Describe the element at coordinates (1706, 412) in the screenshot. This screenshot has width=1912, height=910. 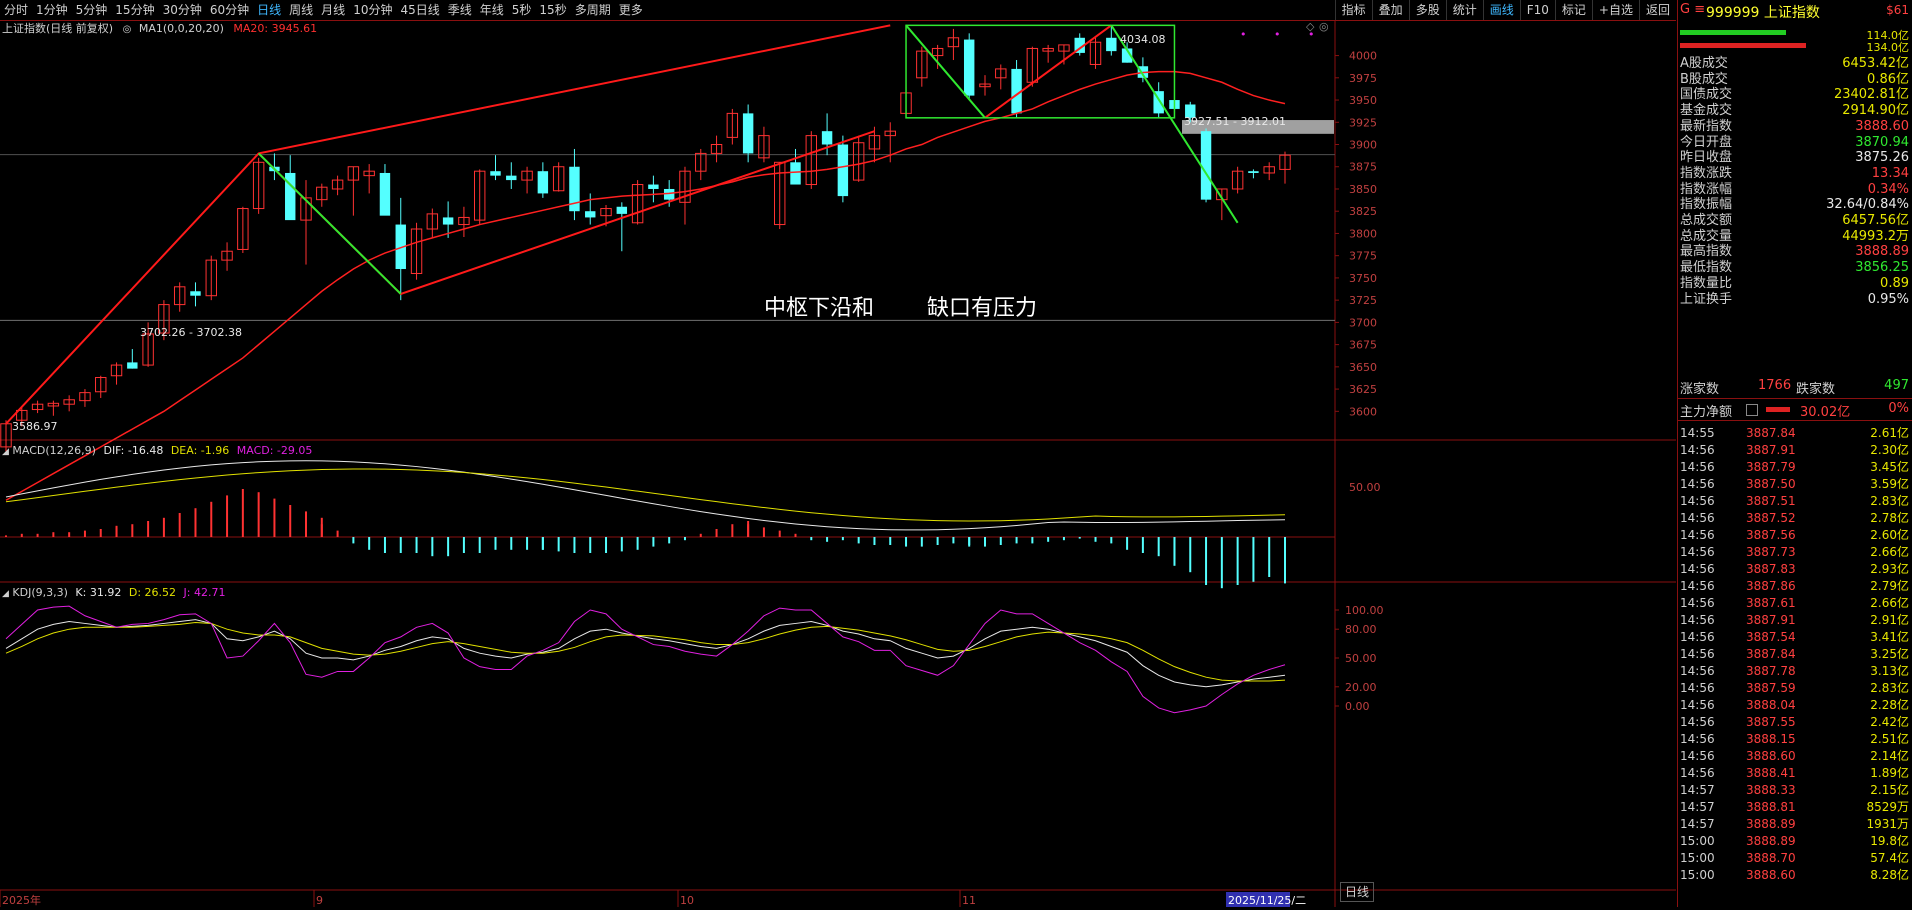
I see `main-flow-label: 主力净额` at that location.